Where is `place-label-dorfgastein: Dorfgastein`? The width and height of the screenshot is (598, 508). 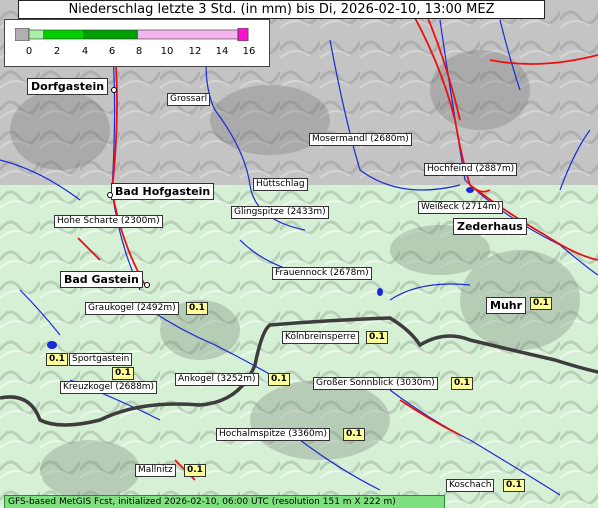 place-label-dorfgastein: Dorfgastein is located at coordinates (68, 86).